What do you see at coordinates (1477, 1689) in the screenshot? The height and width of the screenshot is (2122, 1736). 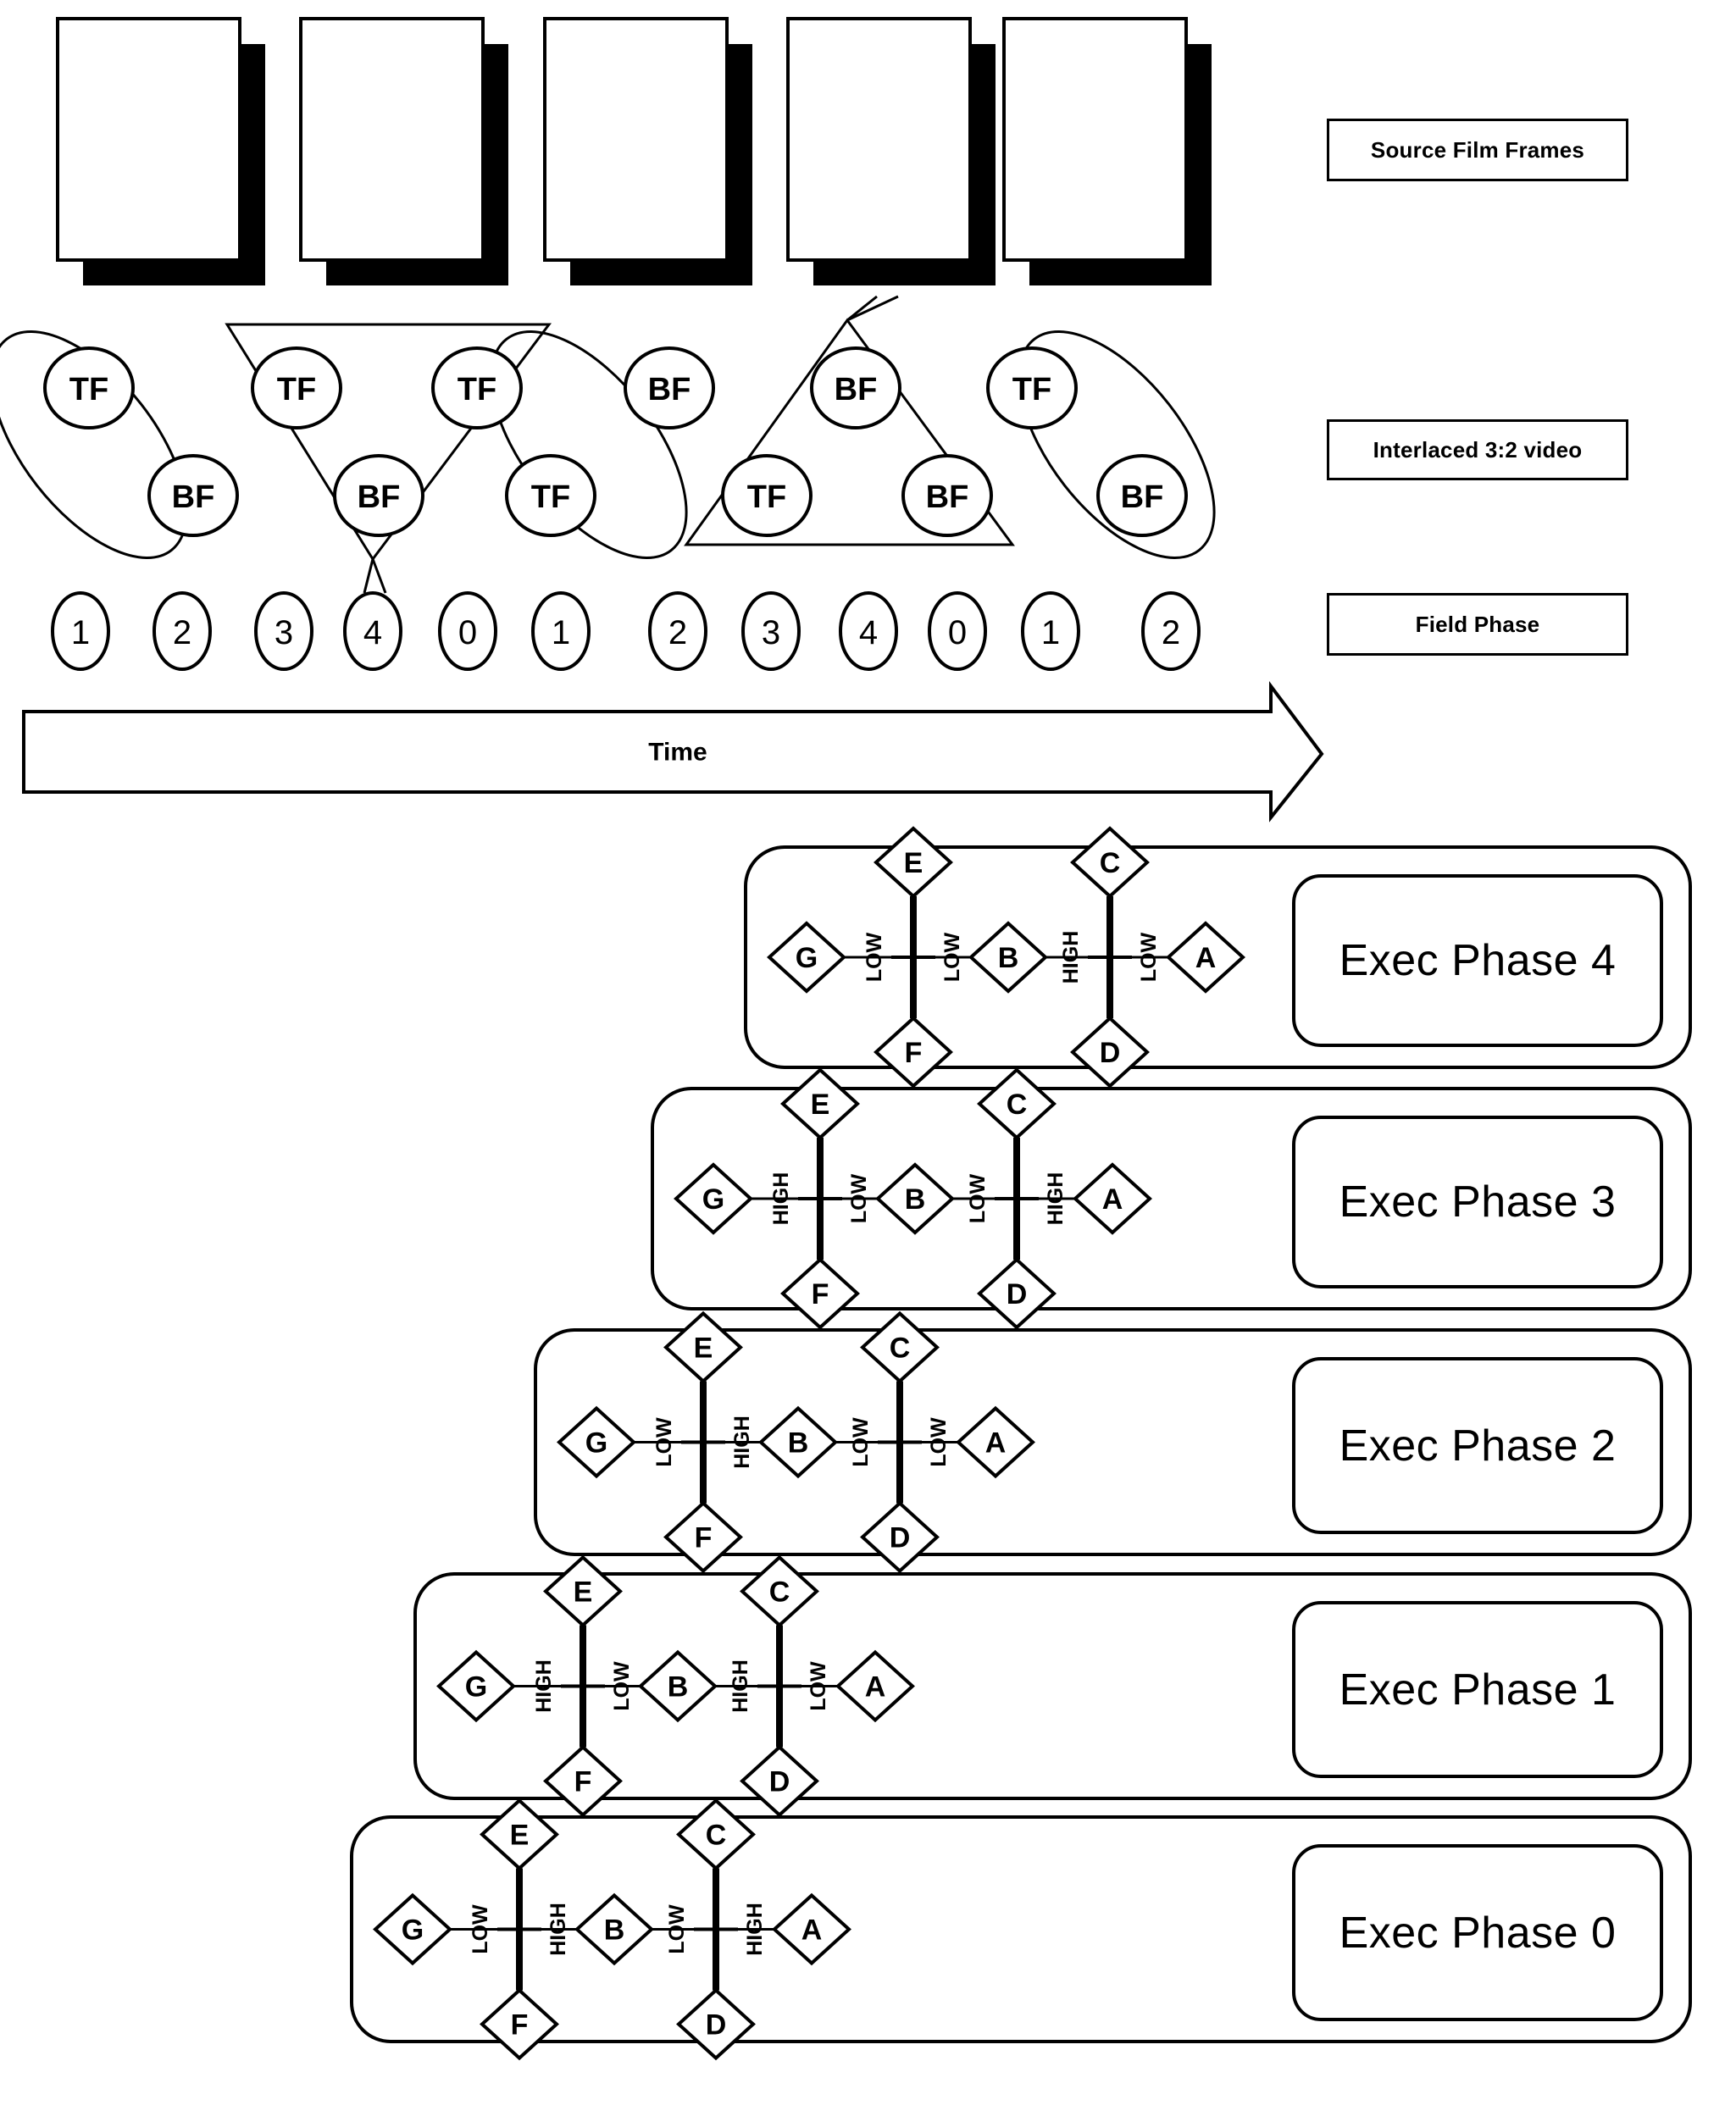 I see `exec-phase-label-box: Exec Phase 1` at bounding box center [1477, 1689].